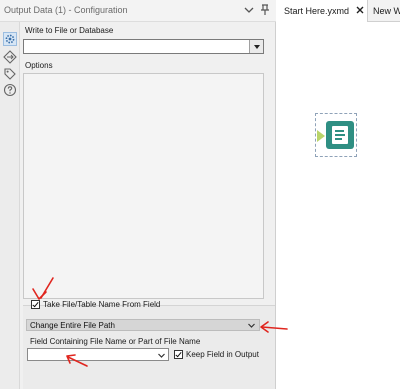 The image size is (400, 389). I want to click on keep-field-checkbox, so click(178, 354).